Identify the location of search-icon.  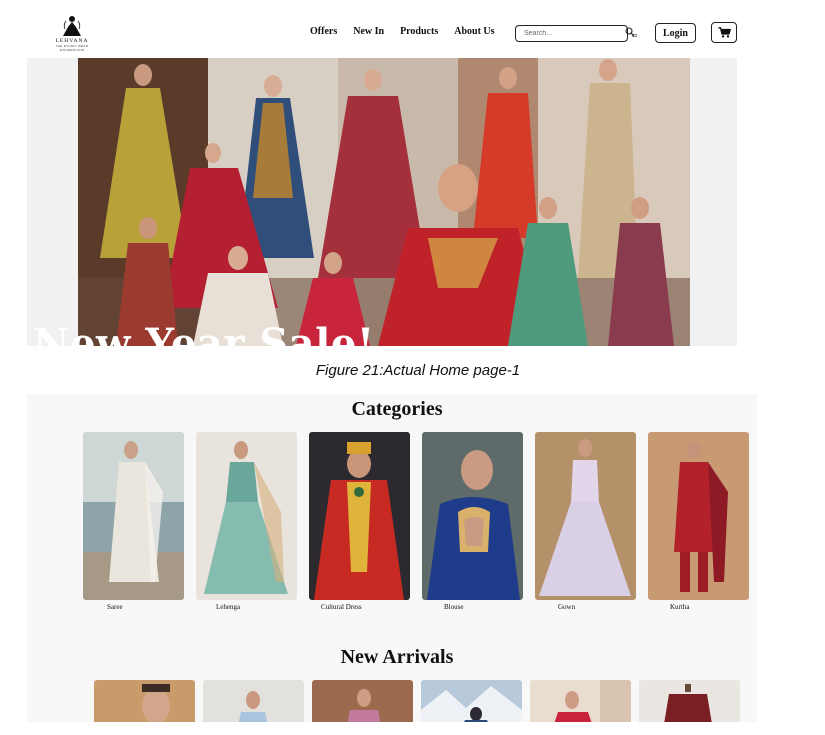
(631, 32).